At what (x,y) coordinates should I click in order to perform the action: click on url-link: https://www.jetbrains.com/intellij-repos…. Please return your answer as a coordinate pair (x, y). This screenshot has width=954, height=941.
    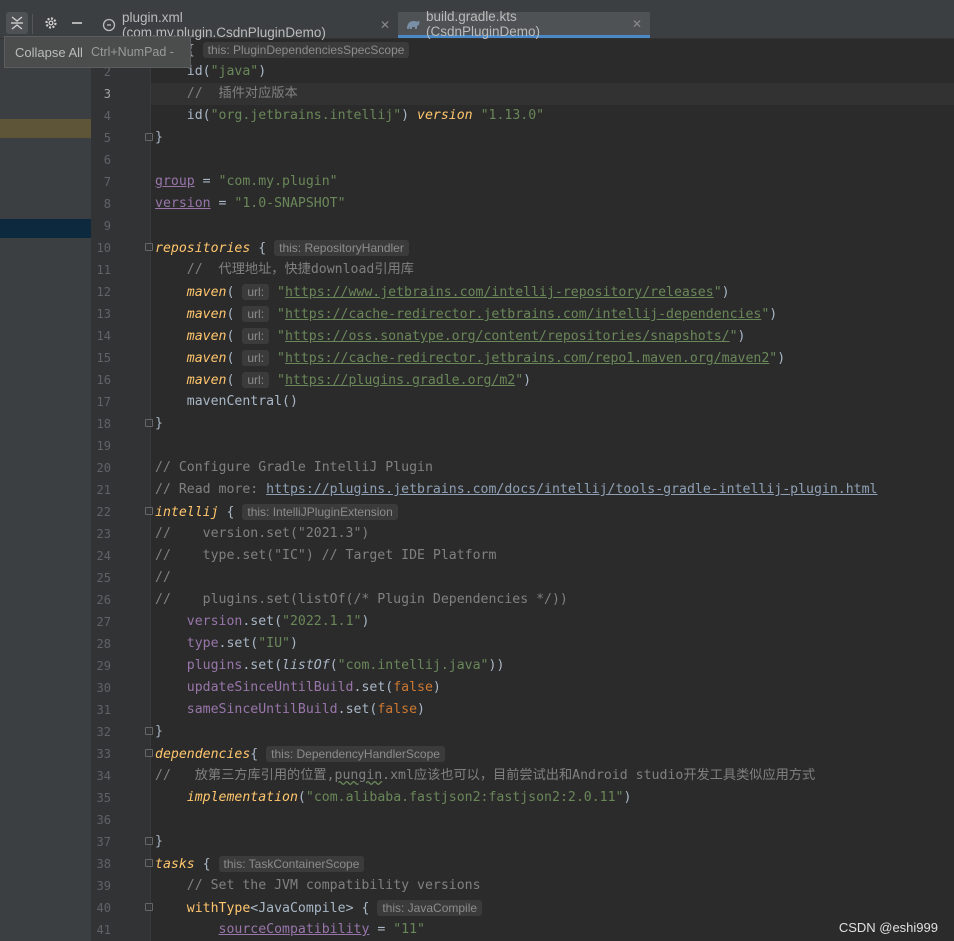
    Looking at the image, I should click on (499, 292).